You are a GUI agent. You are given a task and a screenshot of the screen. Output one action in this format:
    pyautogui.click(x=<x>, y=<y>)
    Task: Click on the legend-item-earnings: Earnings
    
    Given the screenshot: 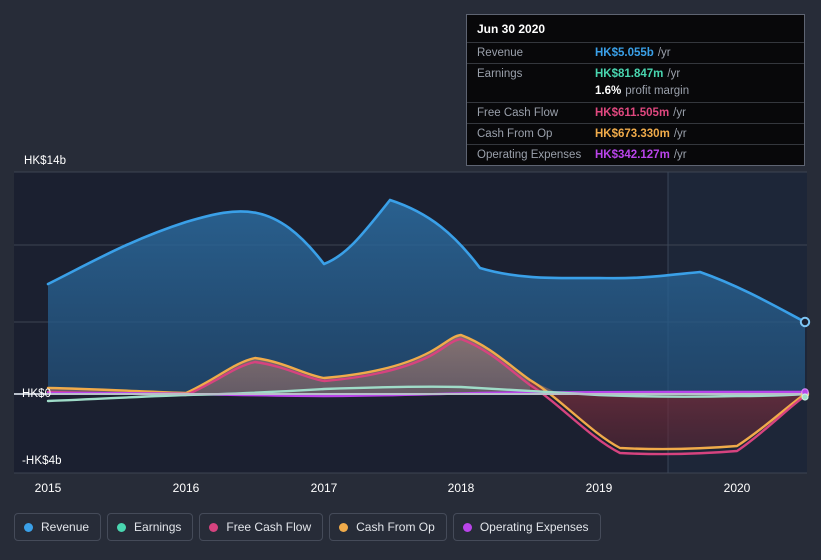 What is the action you would take?
    pyautogui.click(x=150, y=527)
    